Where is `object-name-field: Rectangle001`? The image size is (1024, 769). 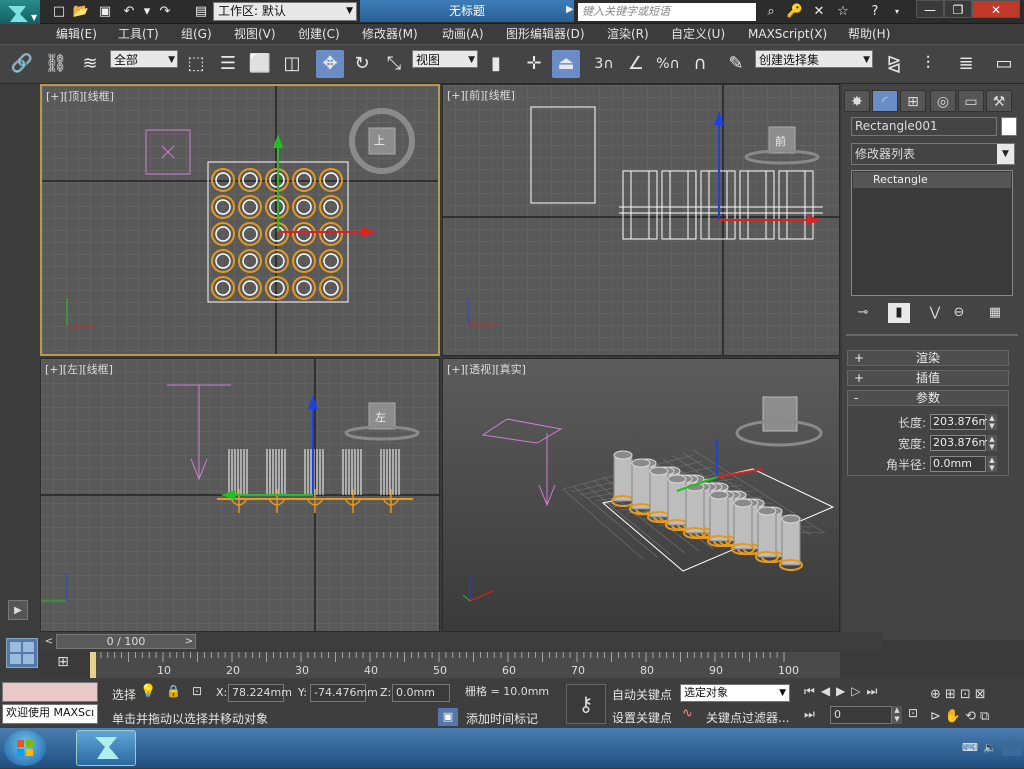 object-name-field: Rectangle001 is located at coordinates (924, 126).